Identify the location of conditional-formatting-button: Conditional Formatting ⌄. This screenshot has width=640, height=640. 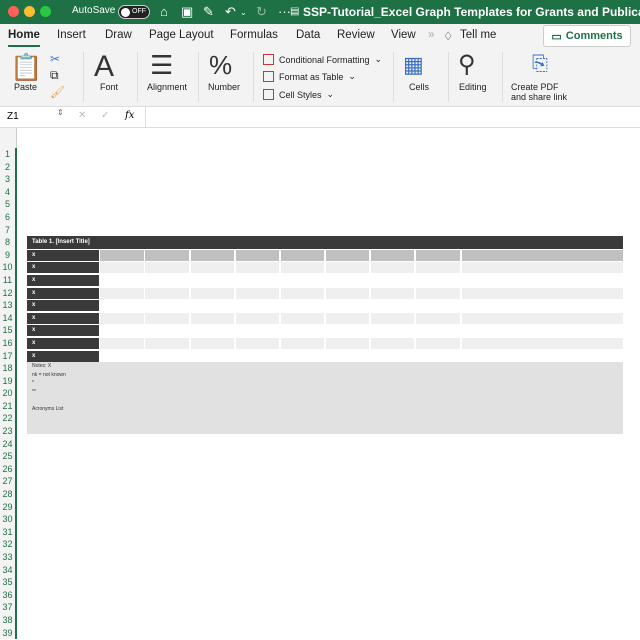
(322, 59).